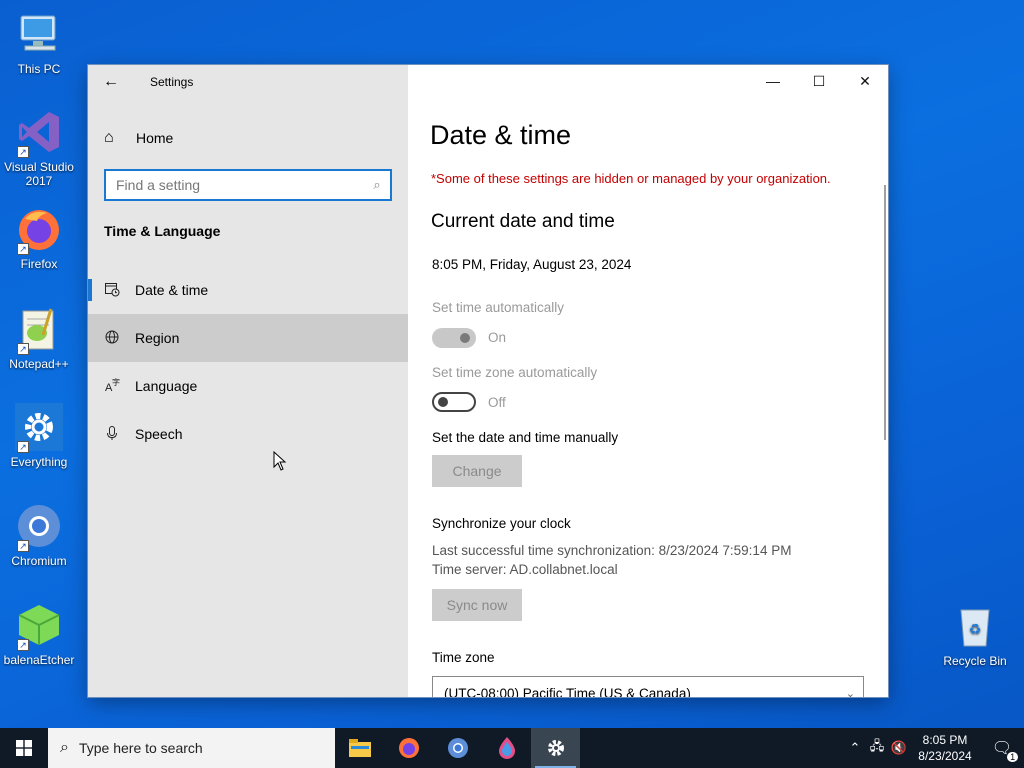 This screenshot has width=1024, height=768. Describe the element at coordinates (39, 626) in the screenshot. I see `balena-etcher-icon: ↗` at that location.